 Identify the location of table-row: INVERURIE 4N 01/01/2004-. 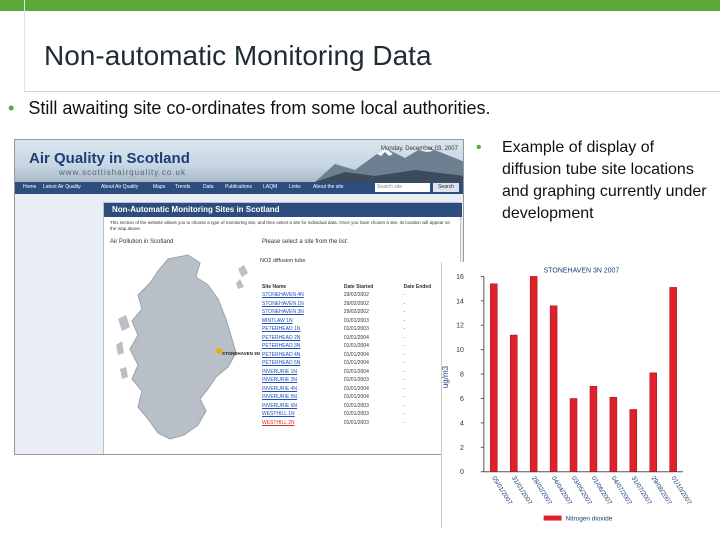
(359, 389).